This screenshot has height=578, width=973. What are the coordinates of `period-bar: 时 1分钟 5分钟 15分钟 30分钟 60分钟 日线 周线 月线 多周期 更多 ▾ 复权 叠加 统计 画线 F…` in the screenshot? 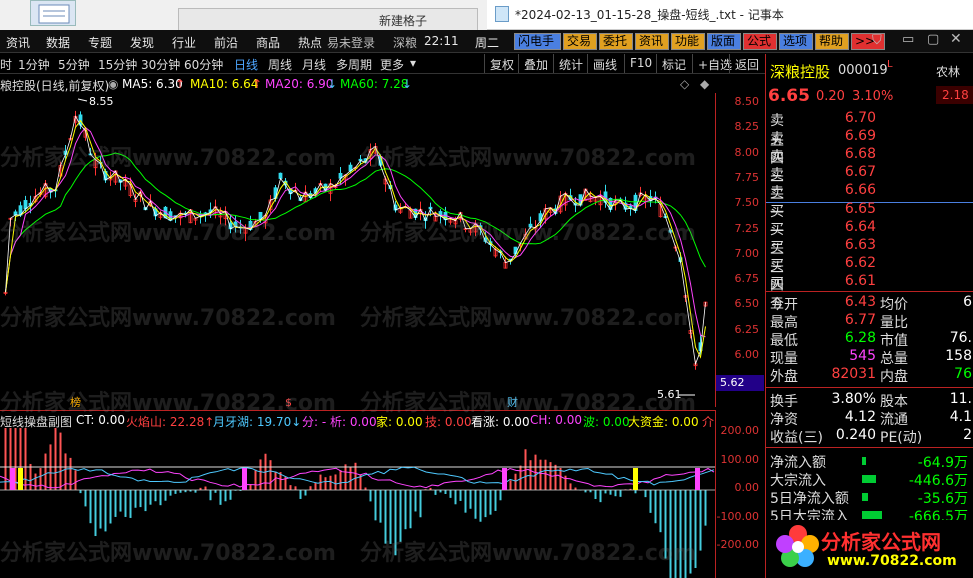 It's located at (382, 64).